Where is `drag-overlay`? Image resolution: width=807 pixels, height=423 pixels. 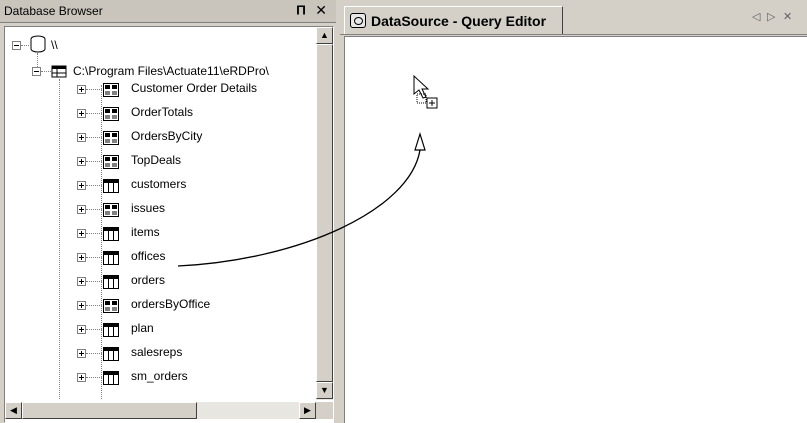 drag-overlay is located at coordinates (307, 170).